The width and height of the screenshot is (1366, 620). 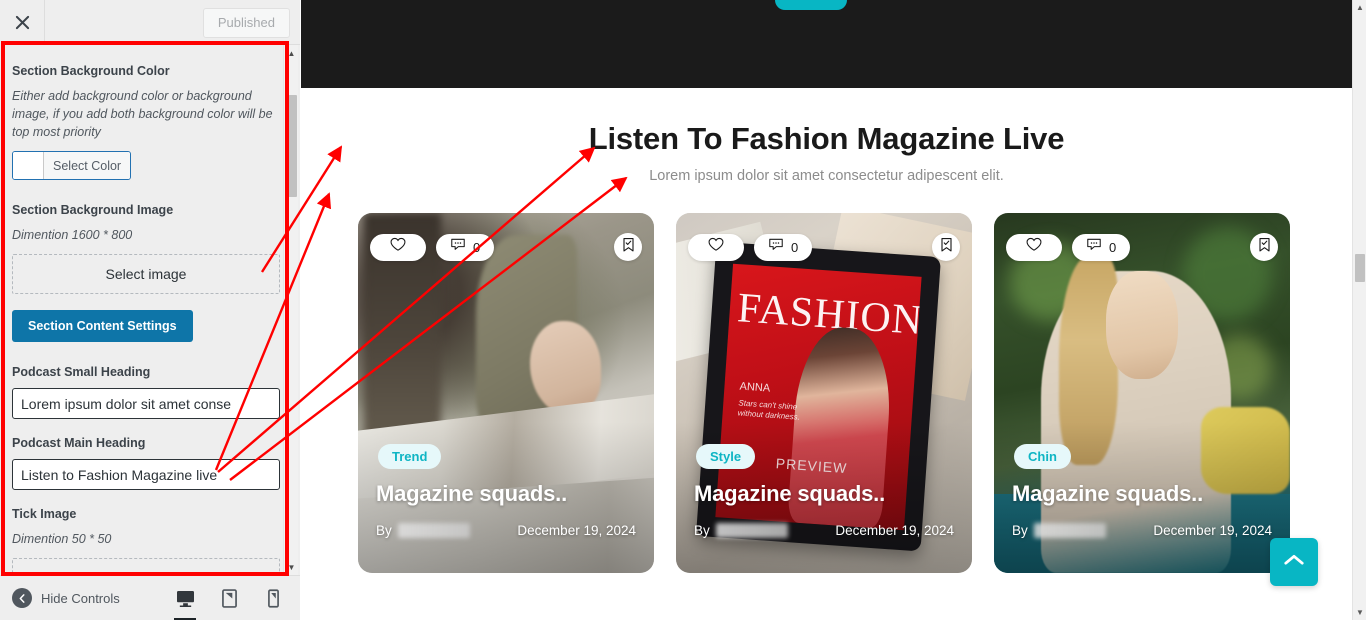 I want to click on page-title: Listen To Fashion Magazine Live, so click(x=826, y=138).